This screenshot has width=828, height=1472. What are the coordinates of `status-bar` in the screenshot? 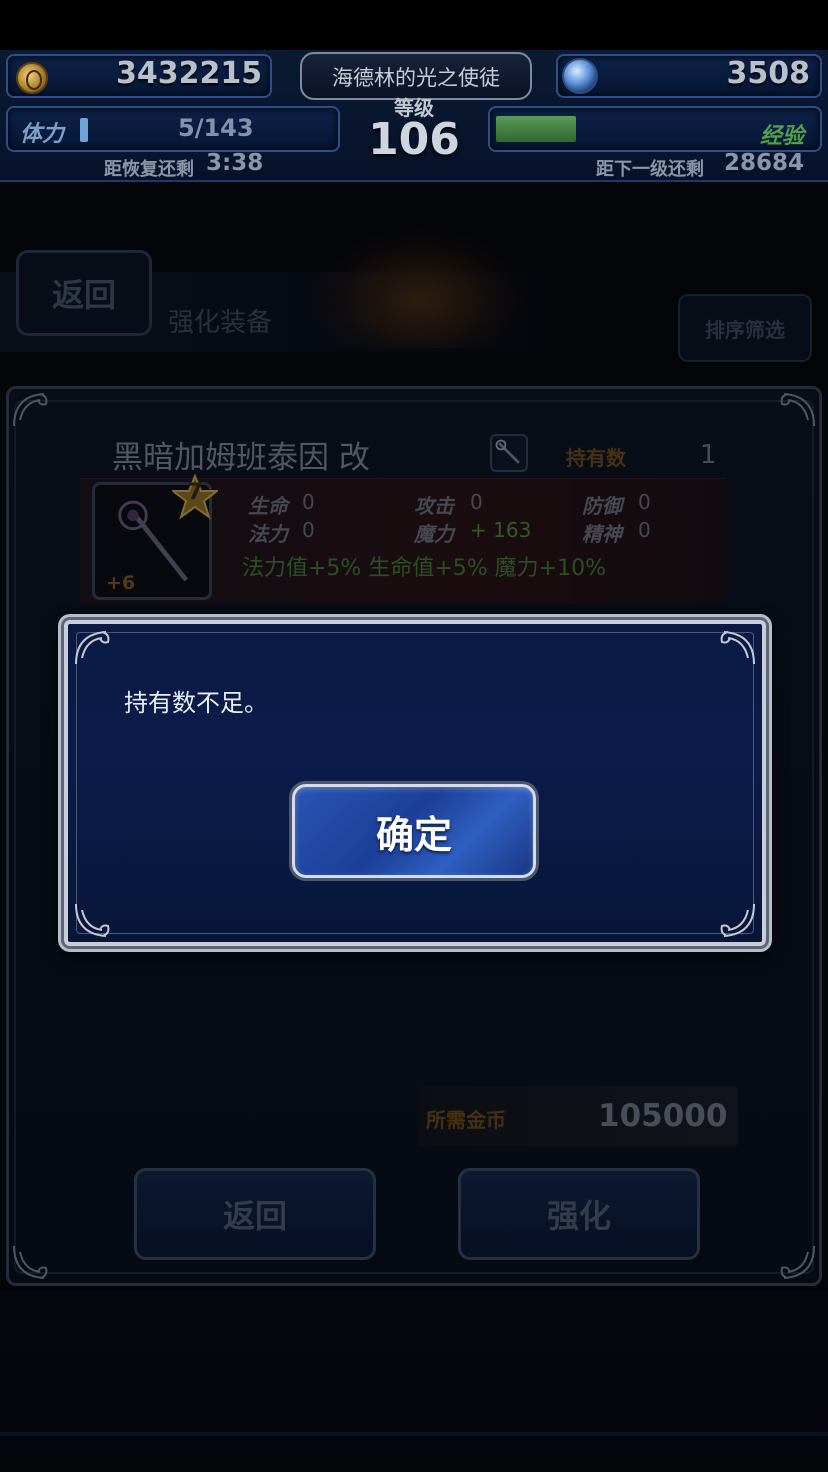 It's located at (414, 25).